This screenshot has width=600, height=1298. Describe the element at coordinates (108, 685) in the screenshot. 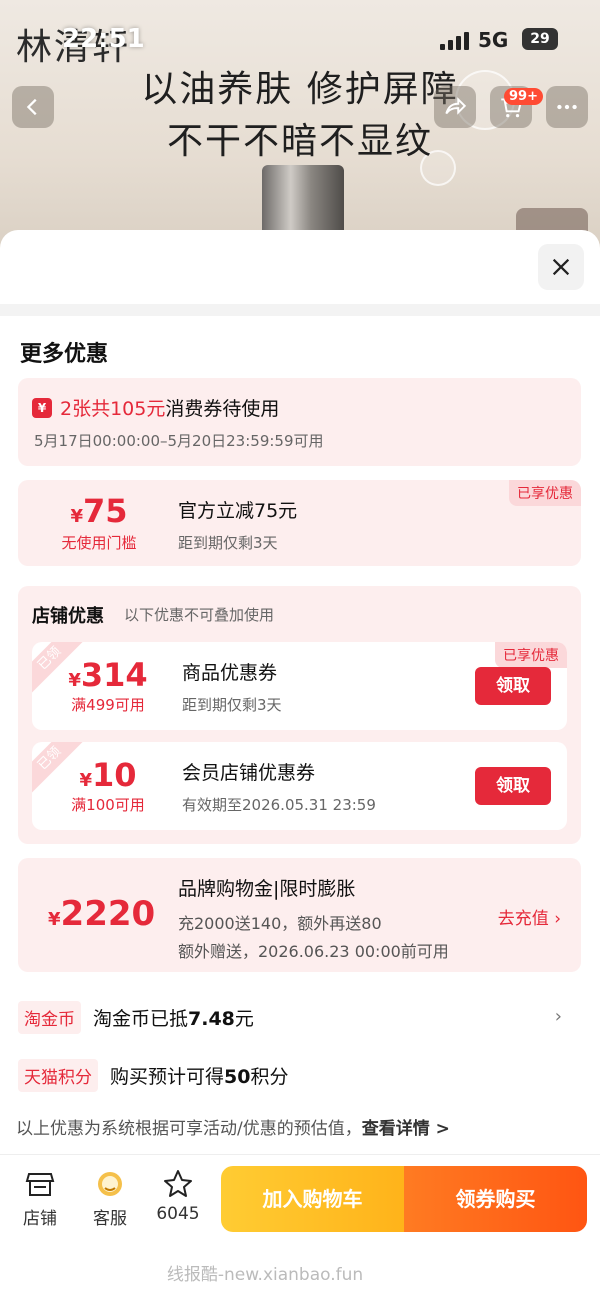

I see `coupon-amount: ¥314 满499可用` at that location.